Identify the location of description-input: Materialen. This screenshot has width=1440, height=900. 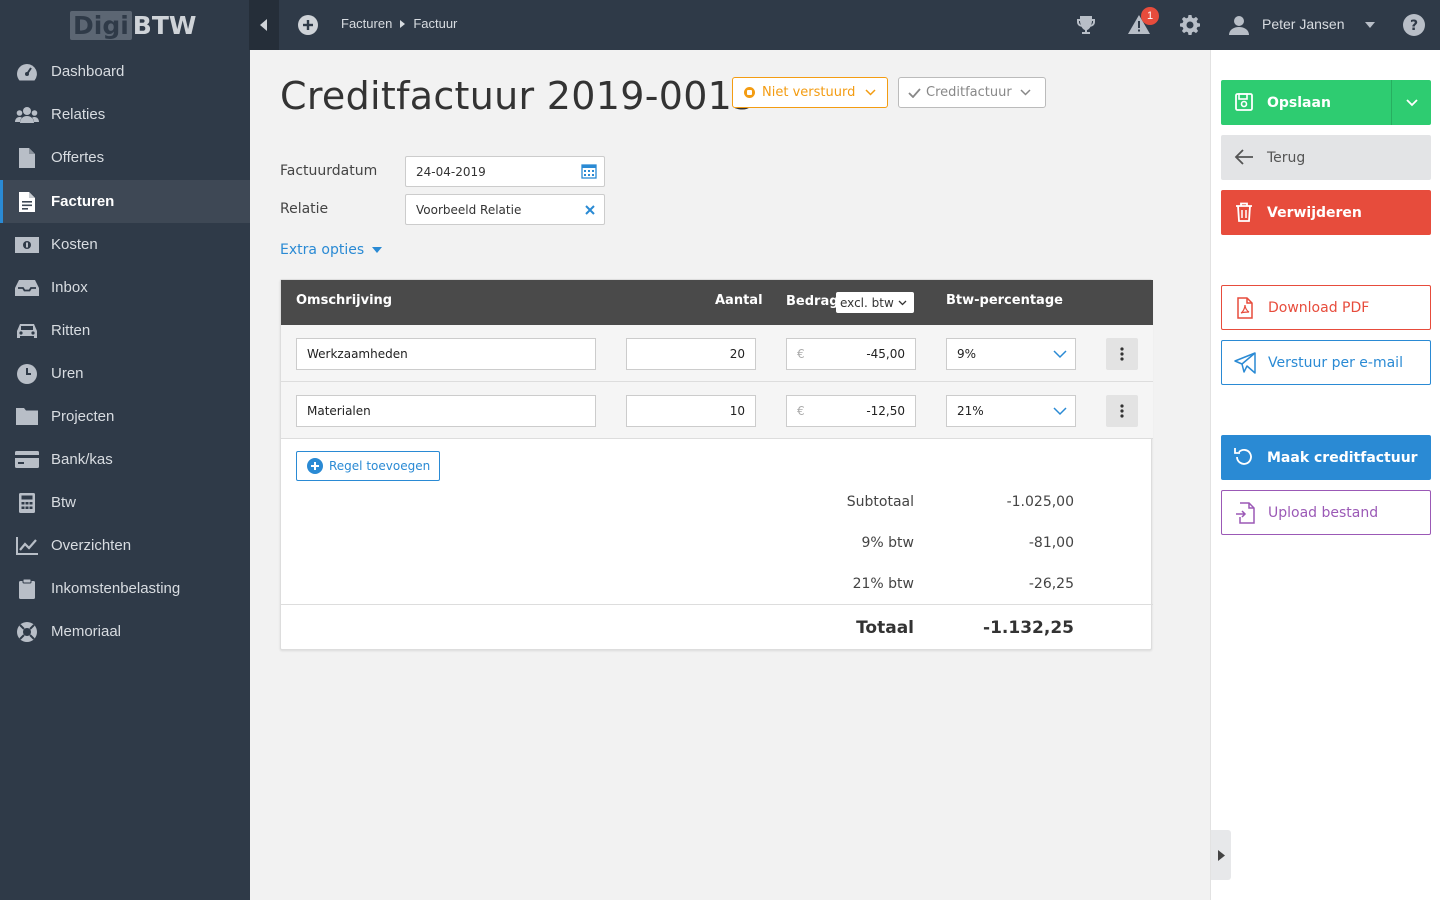
(446, 411).